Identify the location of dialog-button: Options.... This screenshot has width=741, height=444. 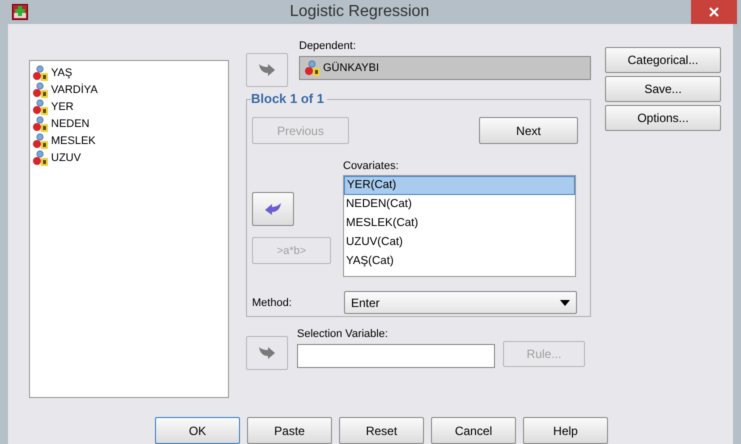
(663, 118).